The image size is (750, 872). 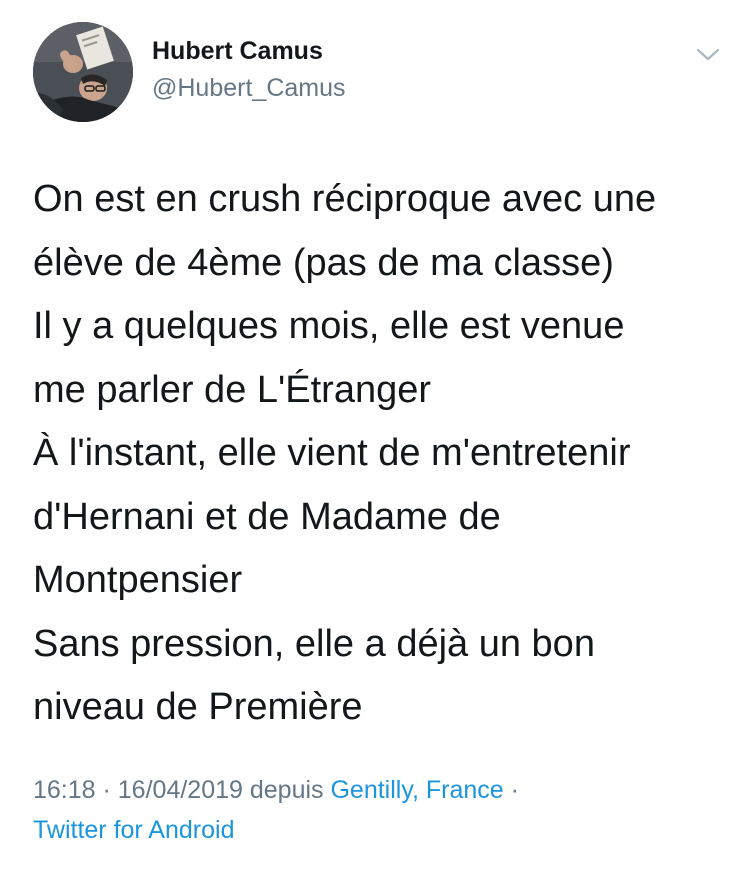 I want to click on author-handle: @Hubert_Camus, so click(x=249, y=88).